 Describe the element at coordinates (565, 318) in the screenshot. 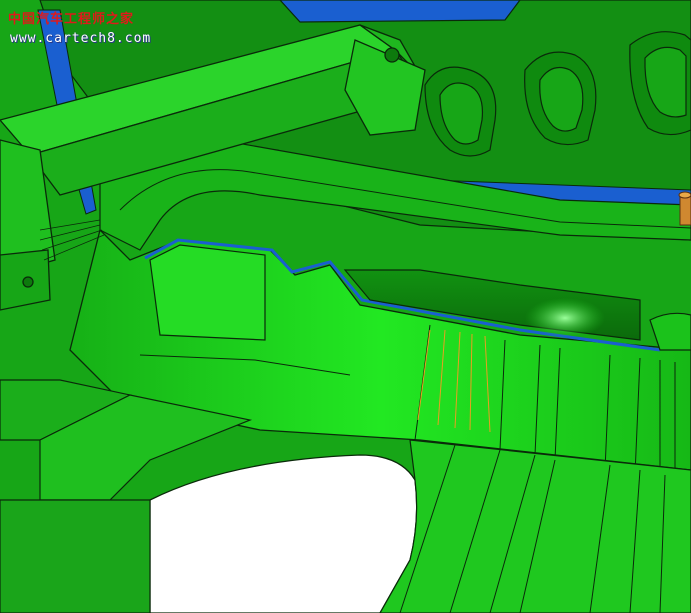

I see `pocket-glow` at that location.